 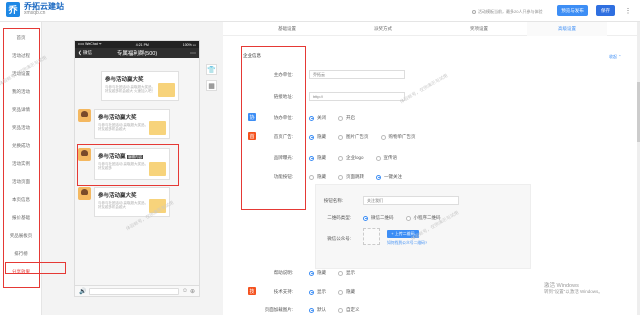 What do you see at coordinates (383, 29) in the screenshot?
I see `tab-prize-method: 派奖方式` at bounding box center [383, 29].